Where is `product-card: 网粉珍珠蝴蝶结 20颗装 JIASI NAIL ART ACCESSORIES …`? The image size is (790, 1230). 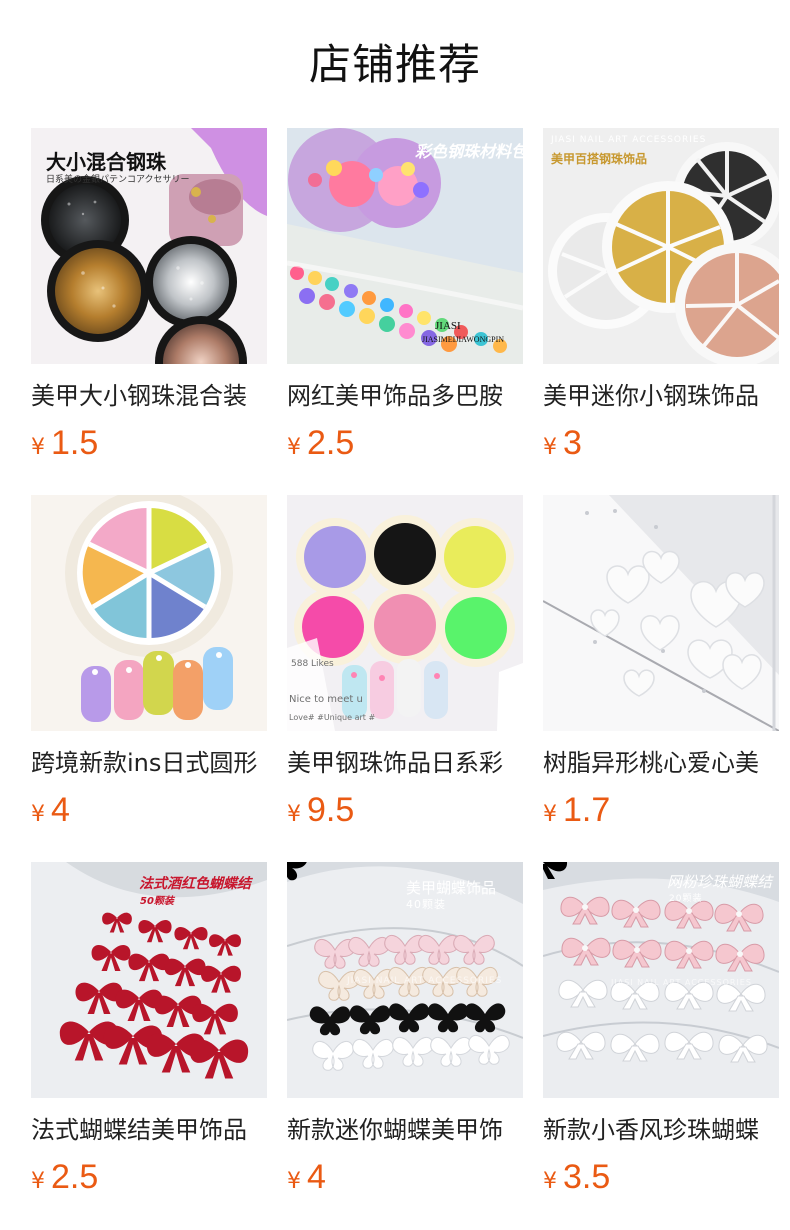 product-card: 网粉珍珠蝴蝶结 20颗装 JIASI NAIL ART ACCESSORIES … is located at coordinates (661, 1045).